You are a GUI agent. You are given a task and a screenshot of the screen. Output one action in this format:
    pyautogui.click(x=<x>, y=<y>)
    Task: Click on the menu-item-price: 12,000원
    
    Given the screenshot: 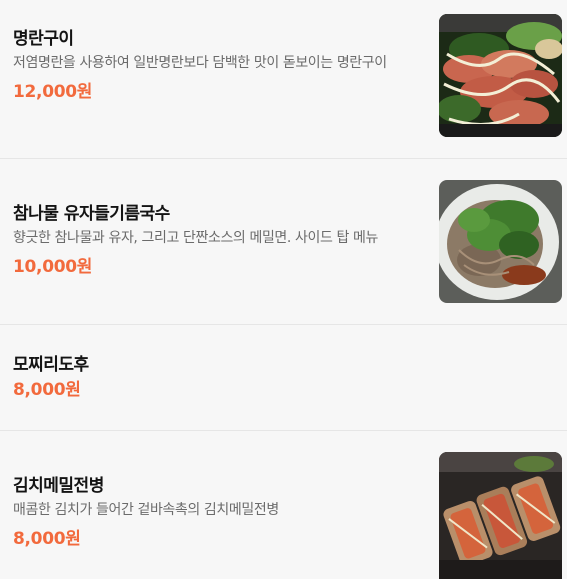 What is the action you would take?
    pyautogui.click(x=53, y=92)
    